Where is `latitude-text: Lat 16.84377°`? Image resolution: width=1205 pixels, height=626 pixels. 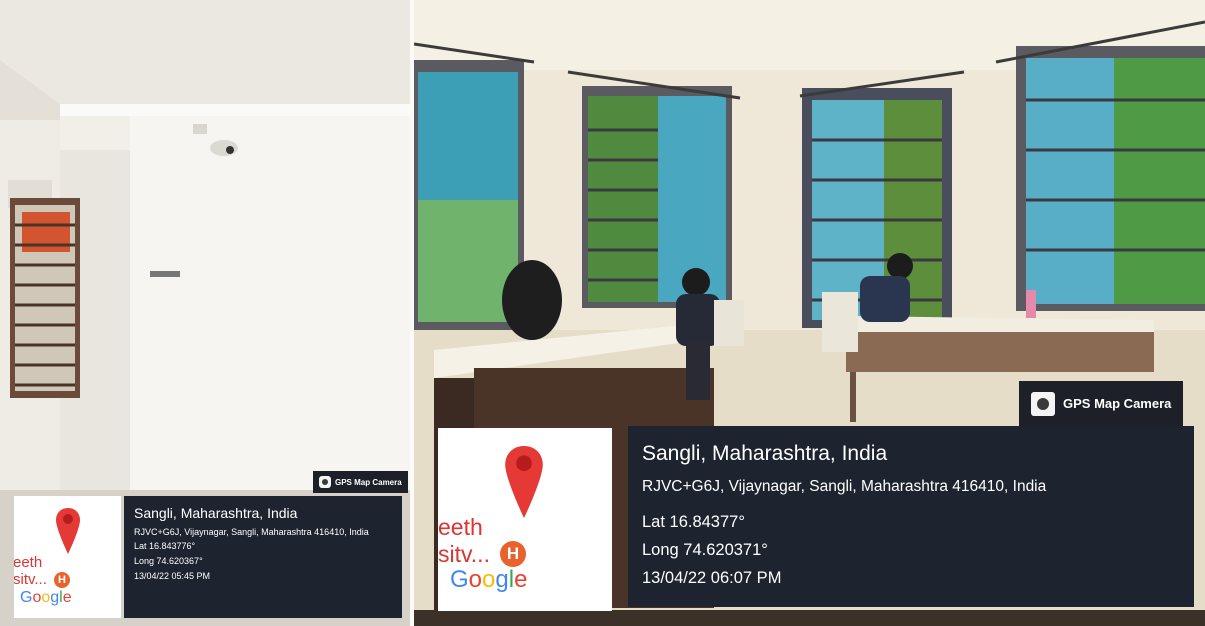
latitude-text: Lat 16.84377° is located at coordinates (693, 522).